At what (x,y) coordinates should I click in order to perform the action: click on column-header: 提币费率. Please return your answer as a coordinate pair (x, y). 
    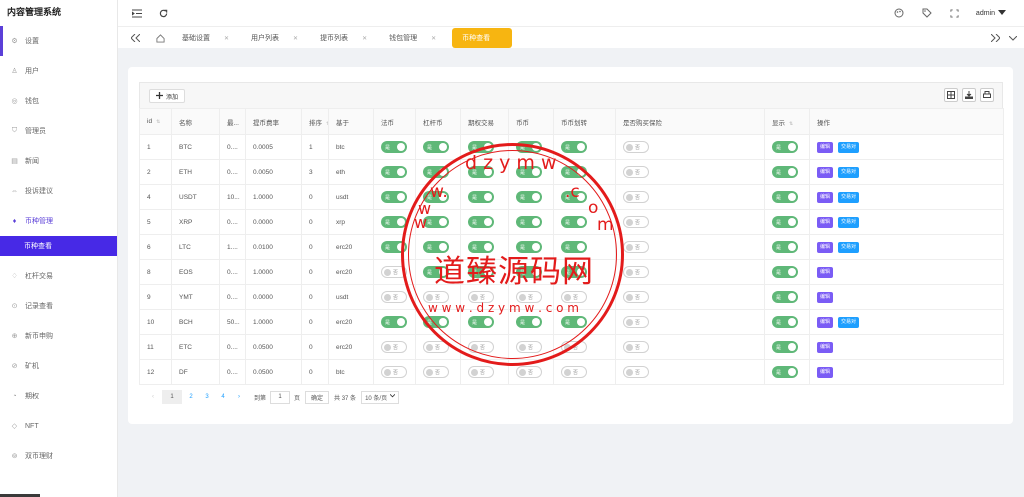
    Looking at the image, I should click on (273, 121).